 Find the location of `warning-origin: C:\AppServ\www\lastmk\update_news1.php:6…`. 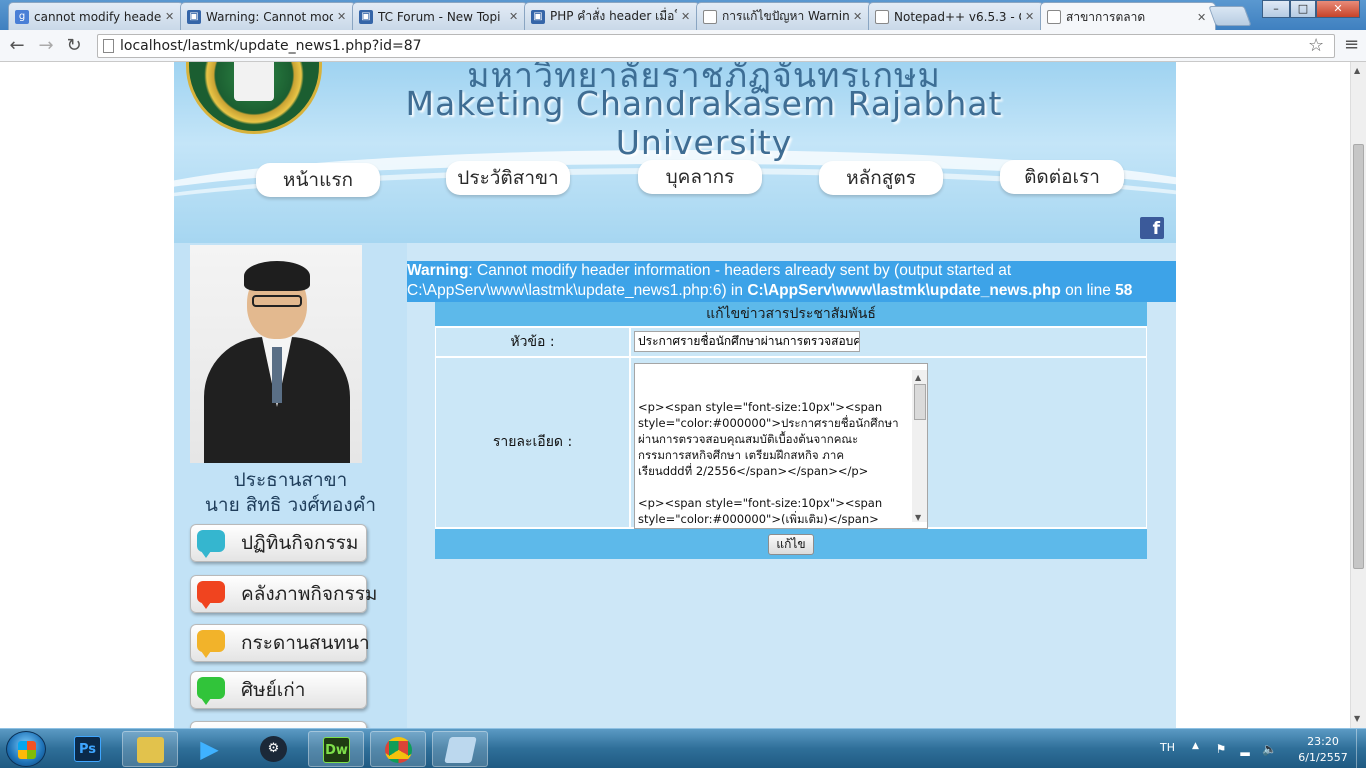

warning-origin: C:\AppServ\www\lastmk\update_news1.php:6… is located at coordinates (577, 290).